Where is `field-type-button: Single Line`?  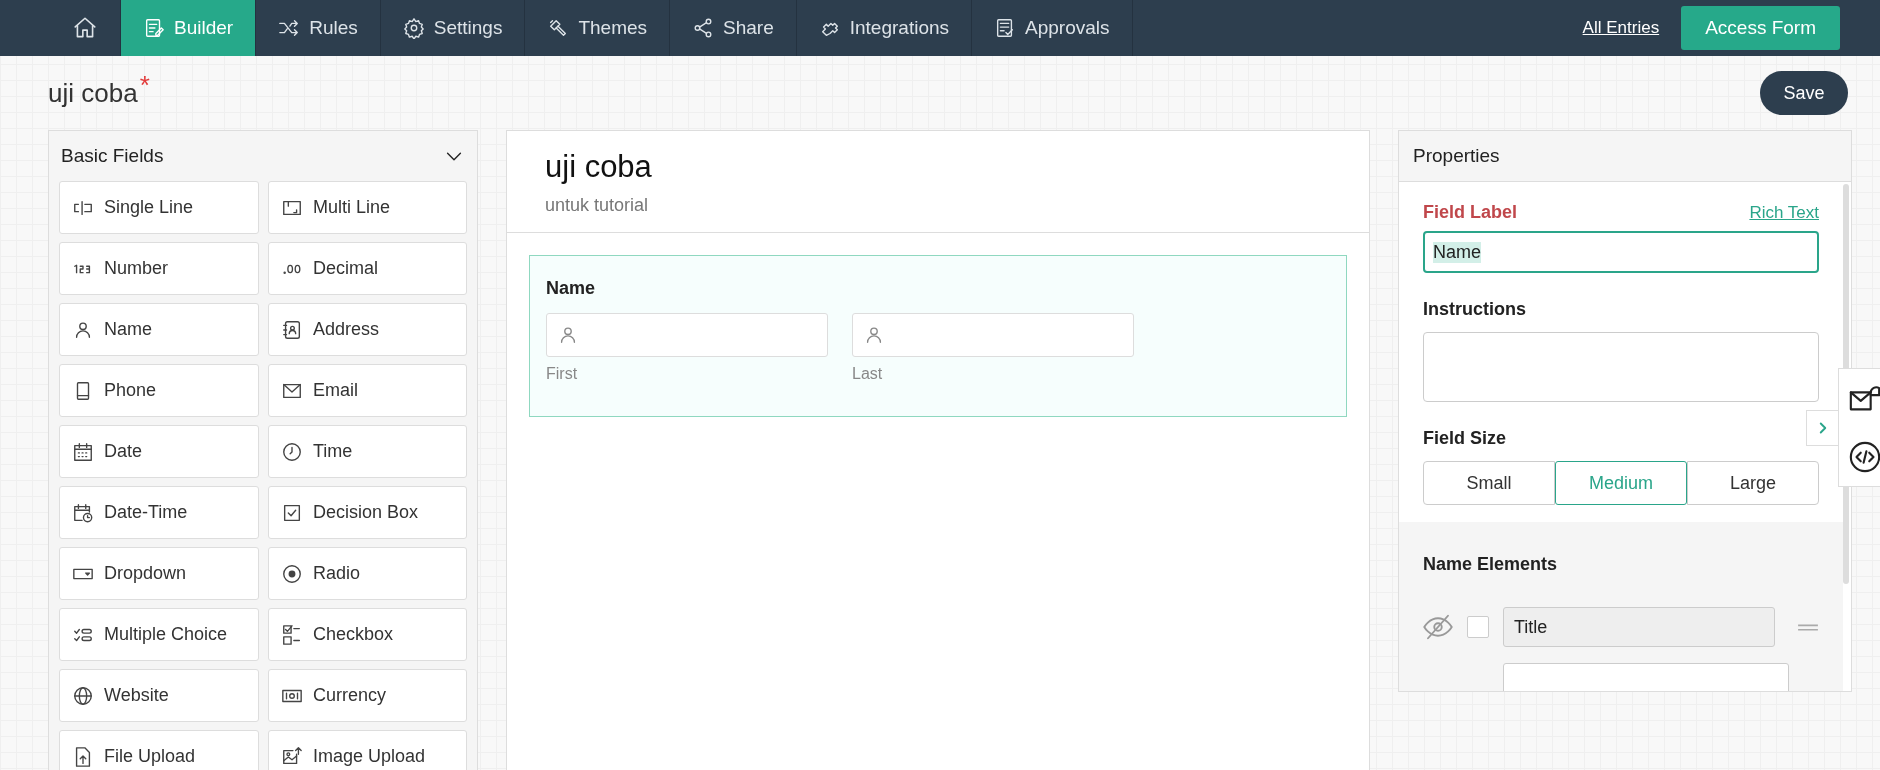
field-type-button: Single Line is located at coordinates (159, 207).